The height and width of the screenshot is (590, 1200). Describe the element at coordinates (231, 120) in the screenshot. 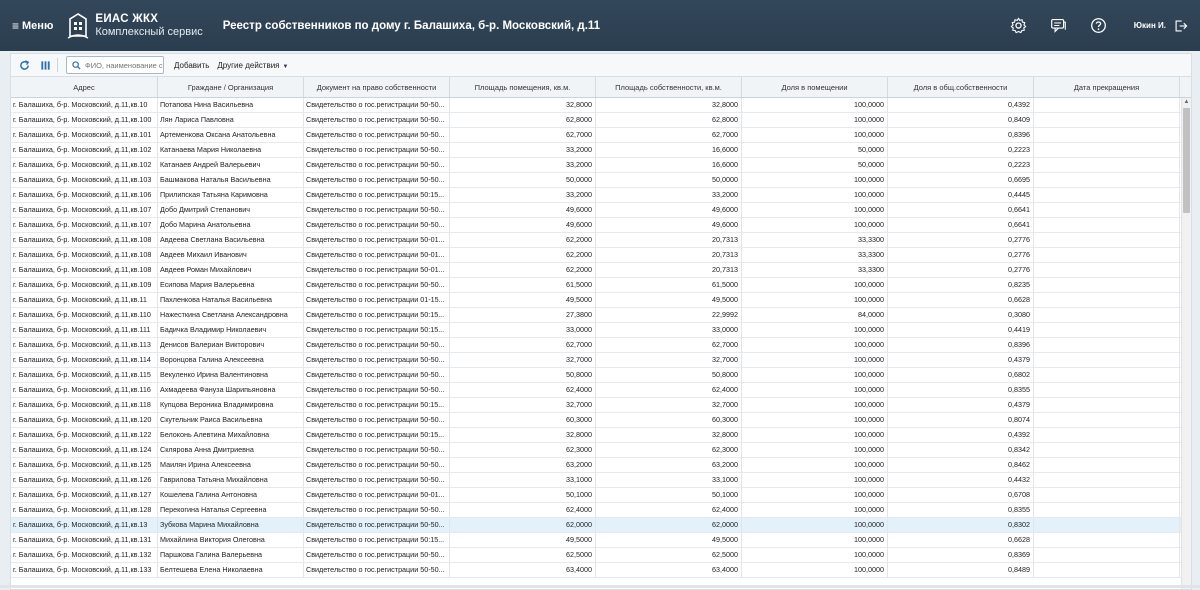

I see `cell-owner: Лян Лариса Павловна` at that location.